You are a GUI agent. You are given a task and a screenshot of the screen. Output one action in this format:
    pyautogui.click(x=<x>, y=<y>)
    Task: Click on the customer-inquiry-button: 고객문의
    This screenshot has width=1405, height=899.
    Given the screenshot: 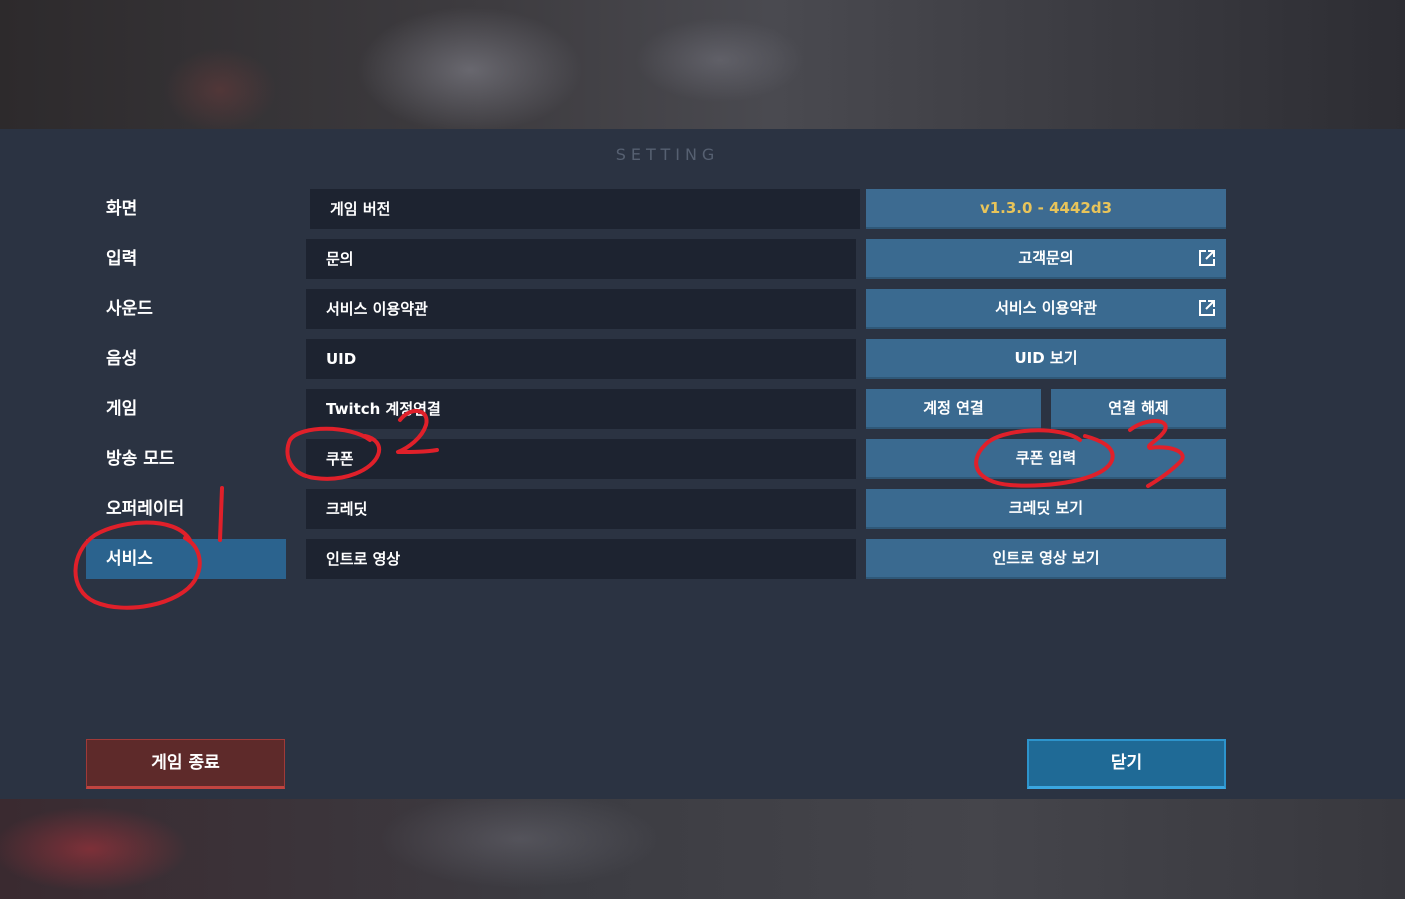 What is the action you would take?
    pyautogui.click(x=1046, y=259)
    